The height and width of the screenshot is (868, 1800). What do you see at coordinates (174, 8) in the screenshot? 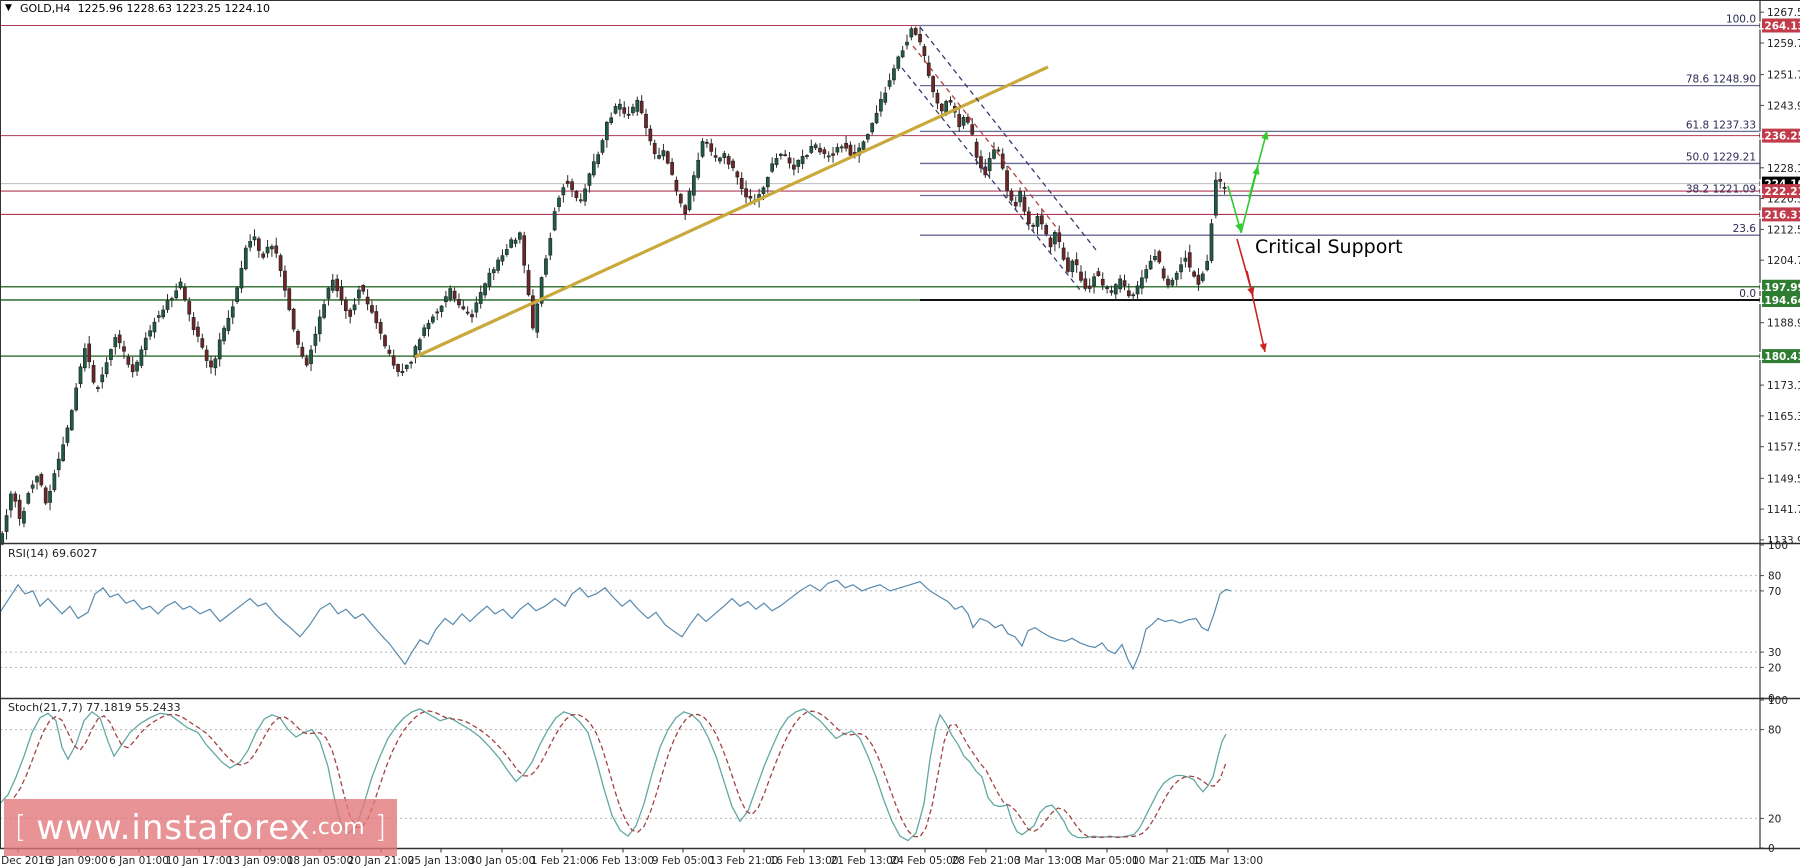
I see `ohlc-values: 1225.96 1228.63 1223.25 1224.10` at bounding box center [174, 8].